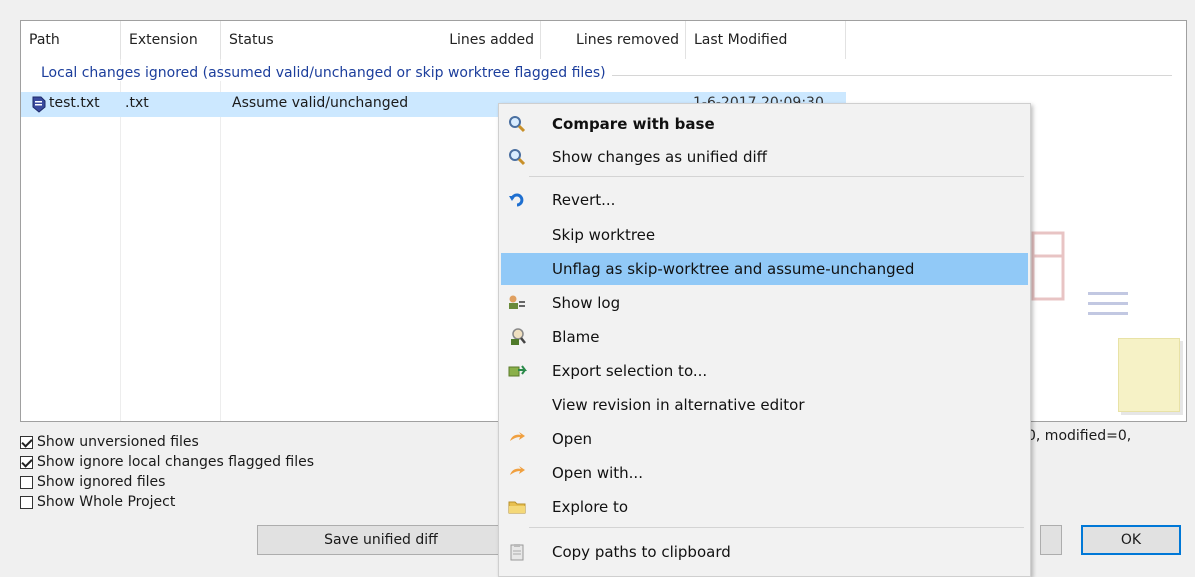  Describe the element at coordinates (171, 40) in the screenshot. I see `col-header-extension: Extension` at that location.